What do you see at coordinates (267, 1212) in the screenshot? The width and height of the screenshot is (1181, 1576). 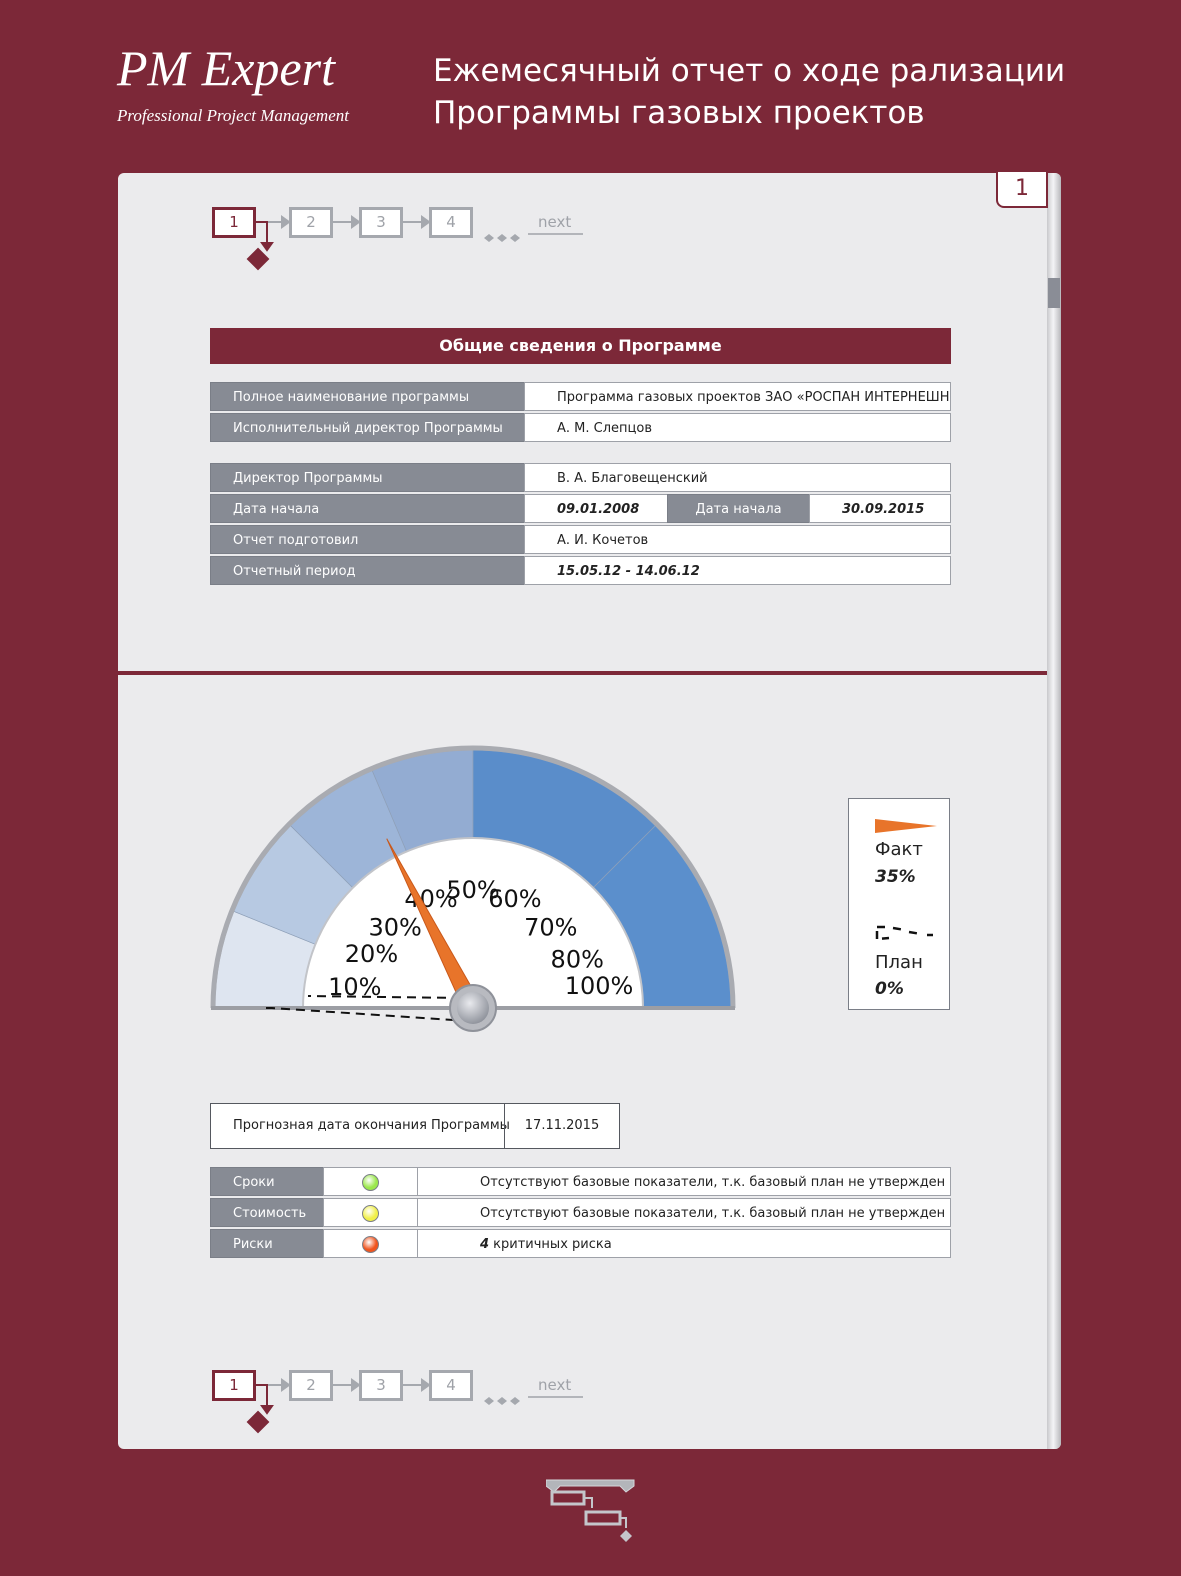 I see `status-cost-label: Стоимость` at bounding box center [267, 1212].